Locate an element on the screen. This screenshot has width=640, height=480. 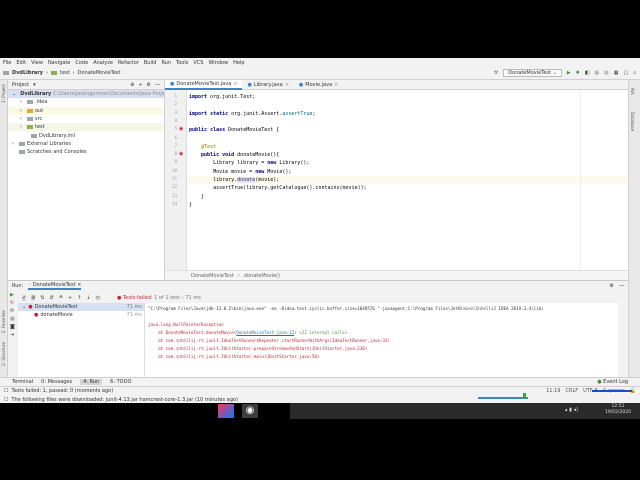
run-tool-tab: 4: Run is located at coordinates (91, 382).